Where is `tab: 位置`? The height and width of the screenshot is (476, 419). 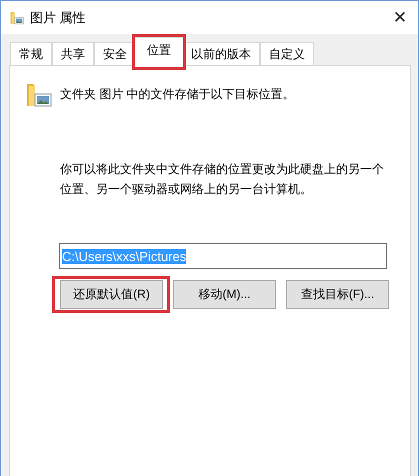
tab: 位置 is located at coordinates (159, 51).